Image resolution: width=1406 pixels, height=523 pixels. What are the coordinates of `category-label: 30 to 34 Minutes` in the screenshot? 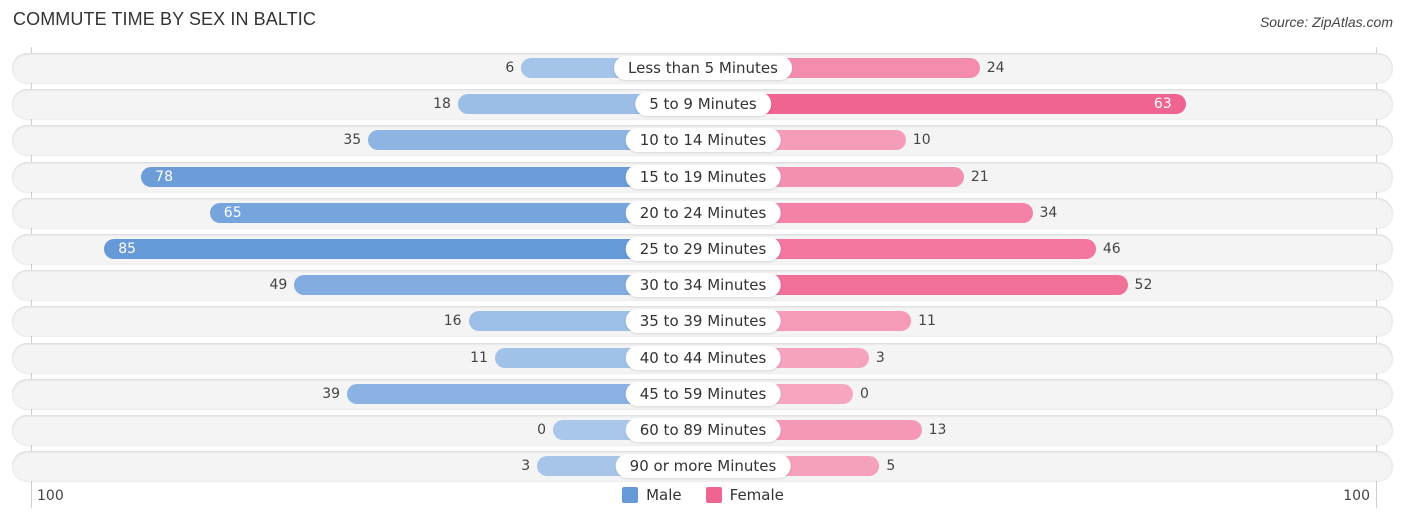 It's located at (703, 285).